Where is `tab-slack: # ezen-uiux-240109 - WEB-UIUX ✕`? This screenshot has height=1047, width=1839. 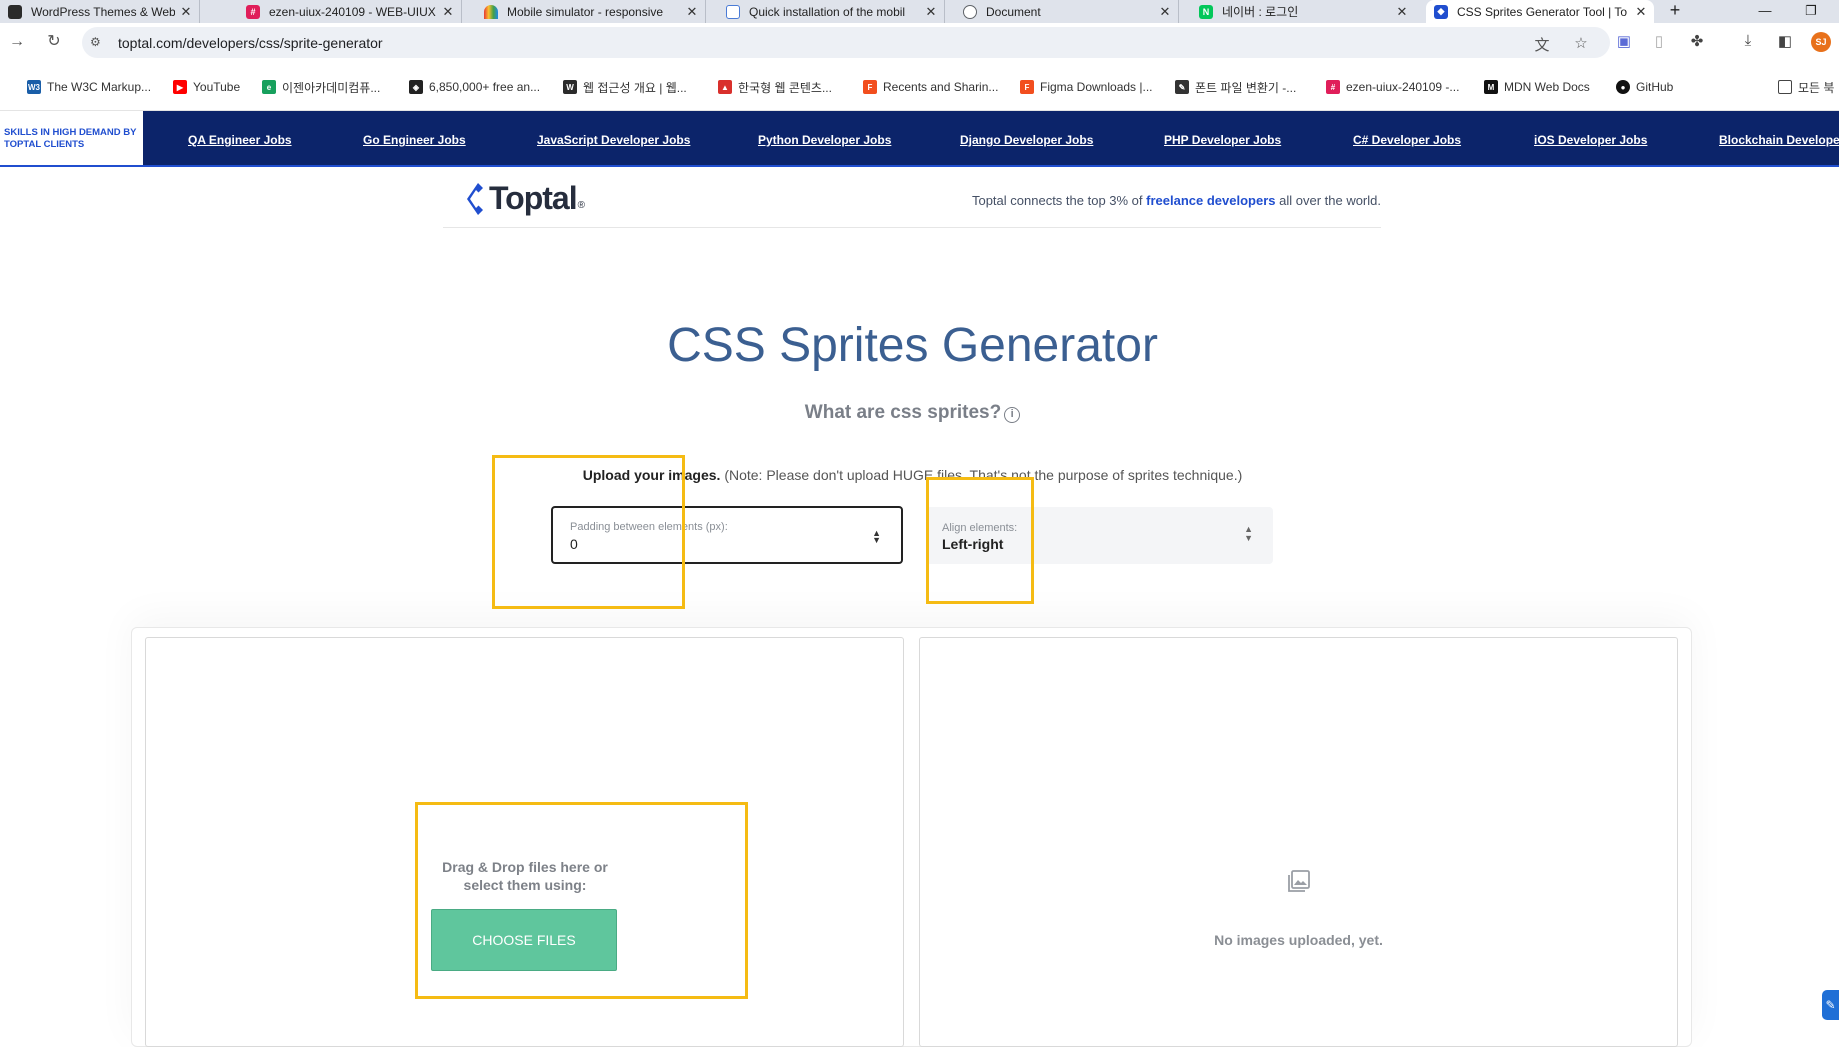 tab-slack: # ezen-uiux-240109 - WEB-UIUX ✕ is located at coordinates (351, 11).